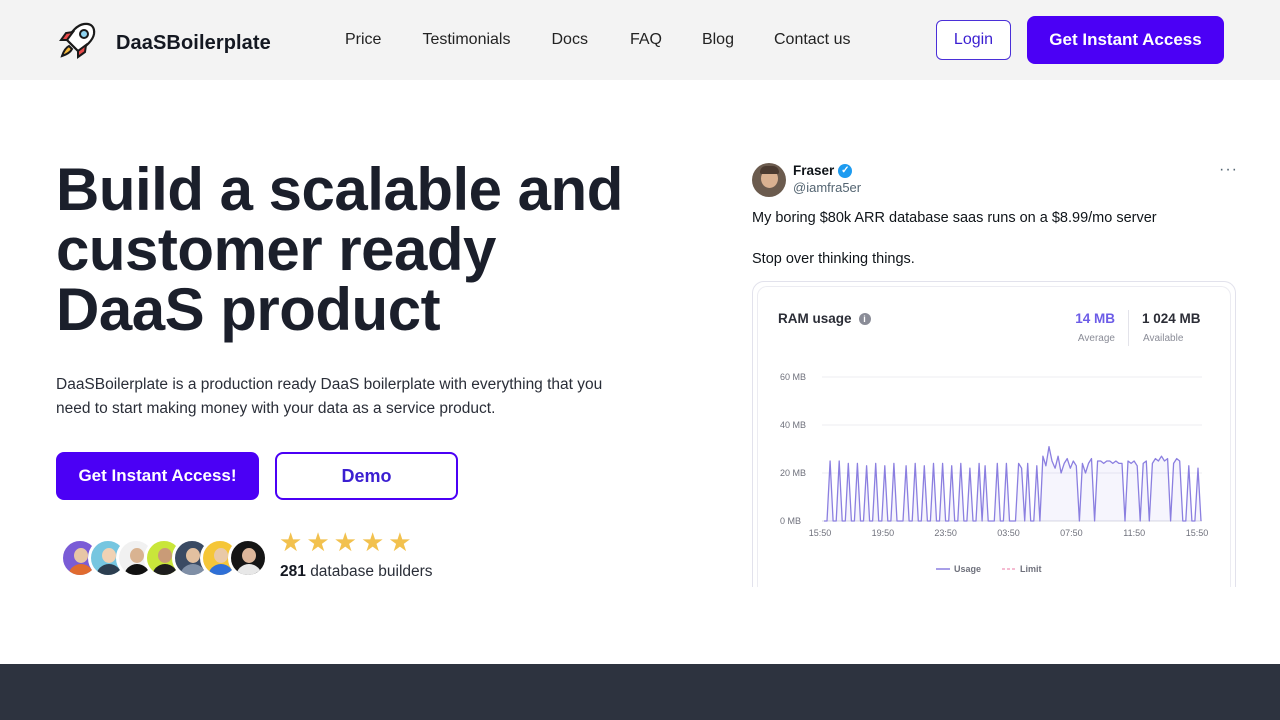  What do you see at coordinates (248, 309) in the screenshot?
I see `hero-title-line-3: DaaS product` at bounding box center [248, 309].